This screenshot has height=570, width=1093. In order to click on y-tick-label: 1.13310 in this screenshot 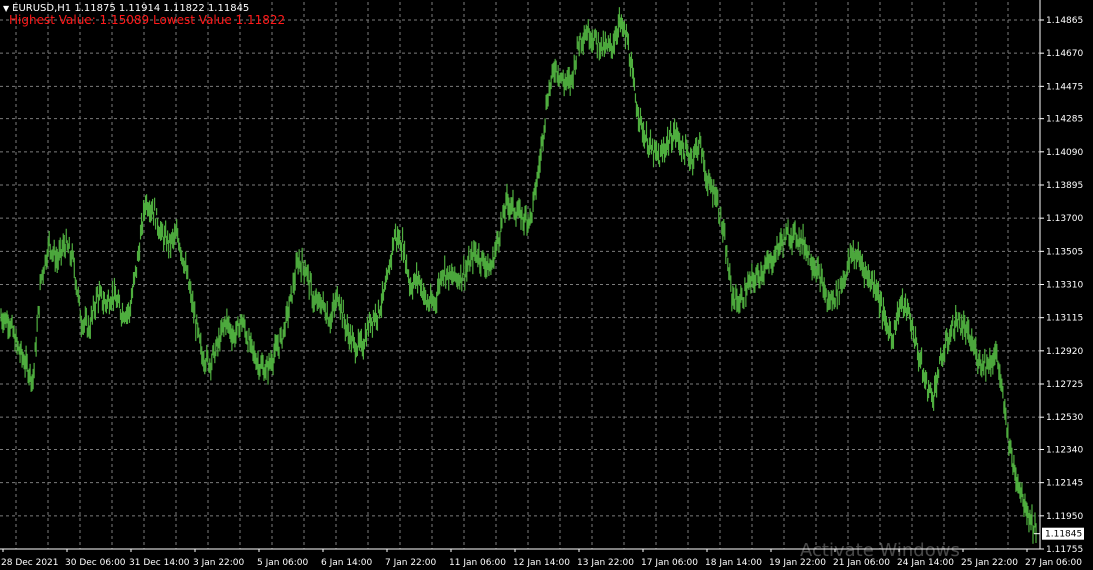, I will do `click(1064, 286)`.